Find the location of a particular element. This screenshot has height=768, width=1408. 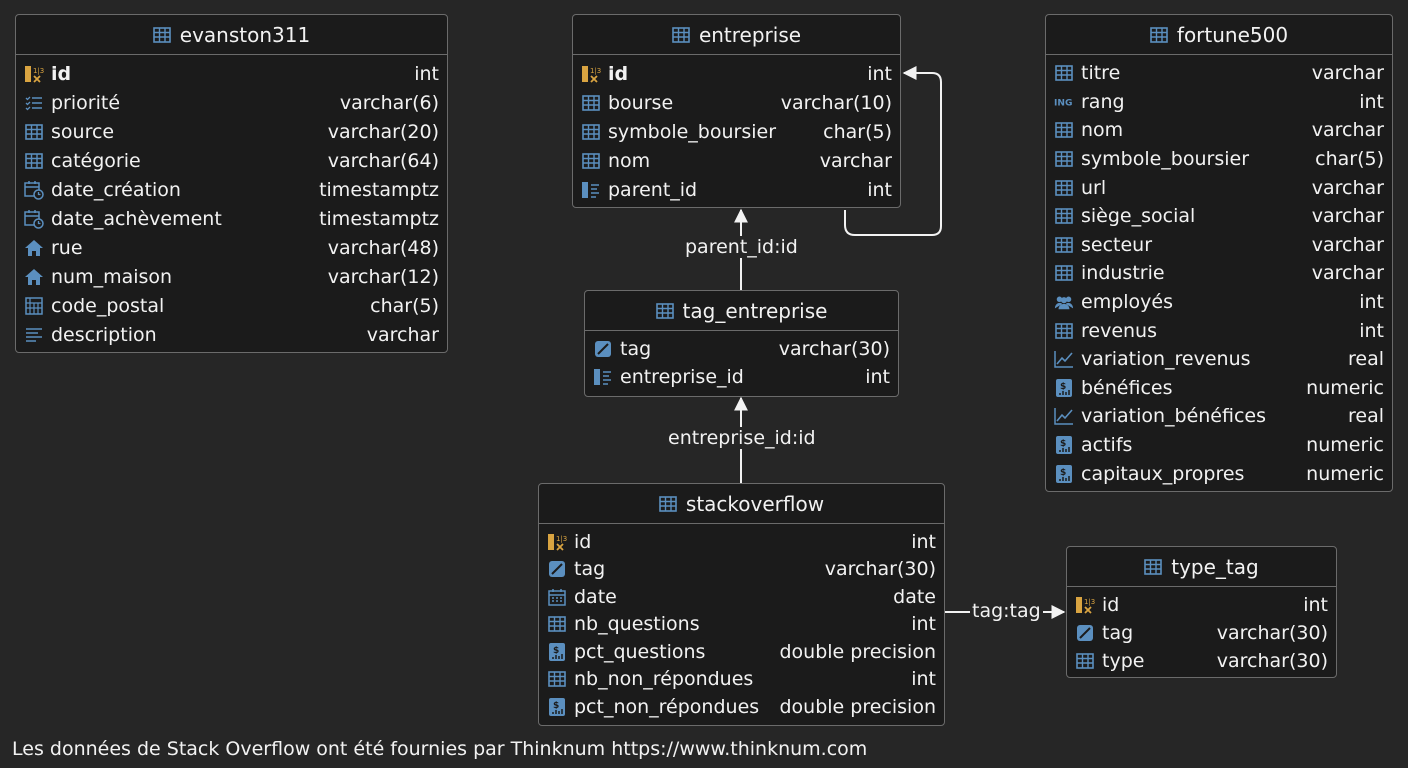

column-row: code_postal char(5) is located at coordinates (231, 305).